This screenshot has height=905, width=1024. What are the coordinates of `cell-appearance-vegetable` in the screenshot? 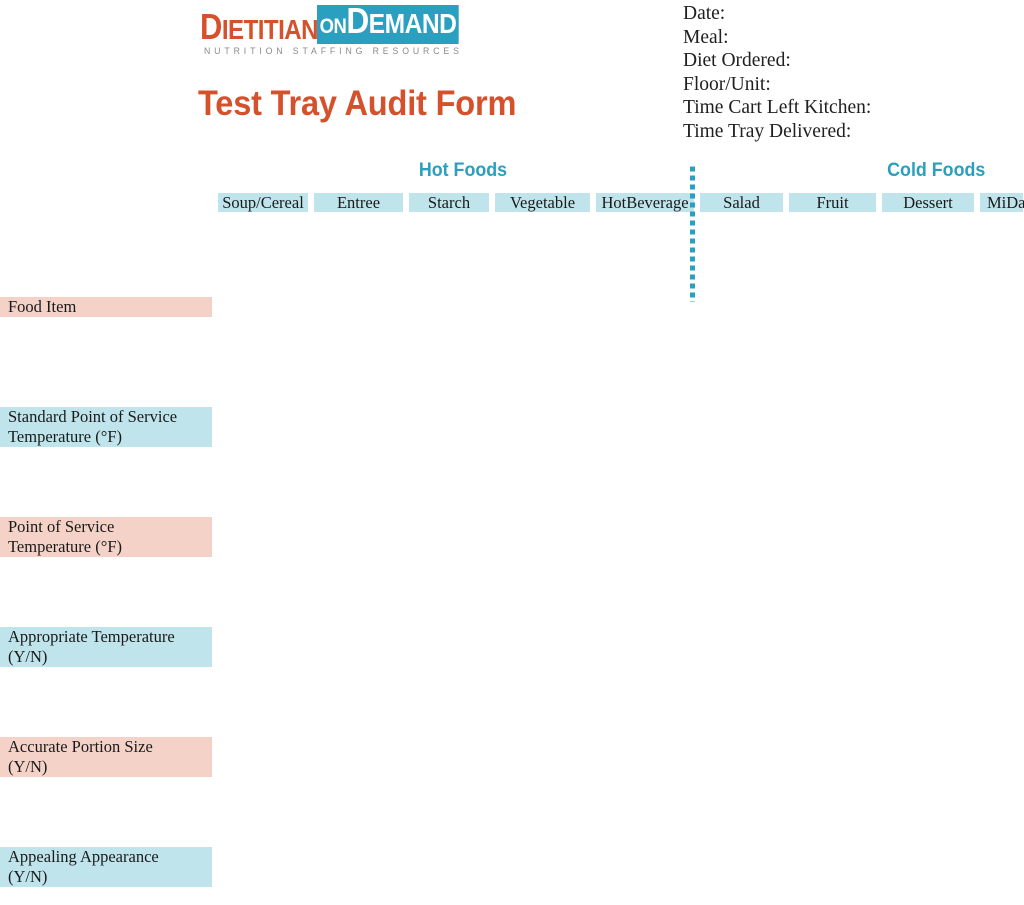 It's located at (545, 876).